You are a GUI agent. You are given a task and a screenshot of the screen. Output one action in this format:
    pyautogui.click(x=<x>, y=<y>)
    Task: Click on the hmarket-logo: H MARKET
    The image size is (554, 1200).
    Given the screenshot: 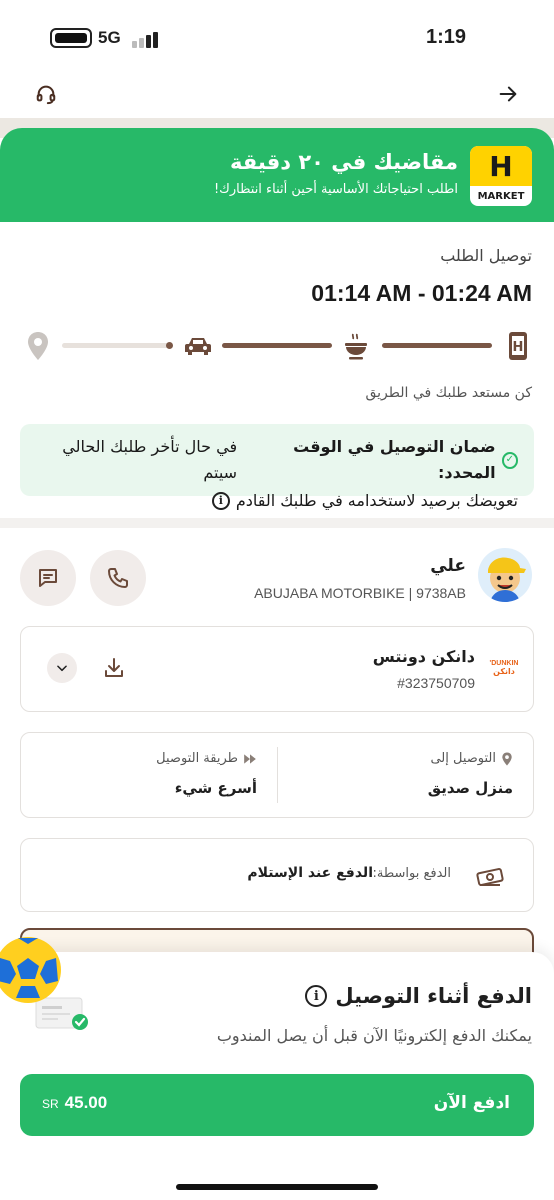 What is the action you would take?
    pyautogui.click(x=501, y=176)
    